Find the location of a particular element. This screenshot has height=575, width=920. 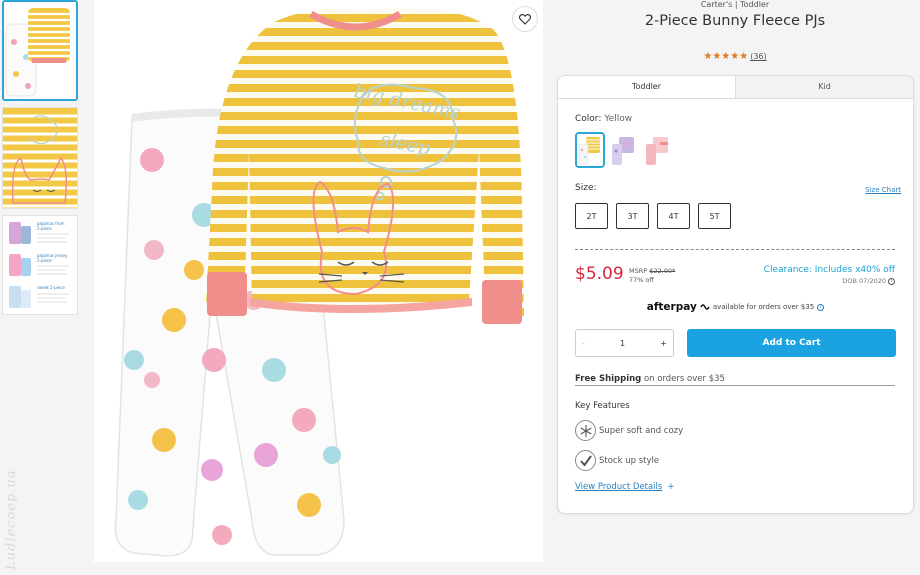

feature-text: Super soft and cozy is located at coordinates (641, 430).